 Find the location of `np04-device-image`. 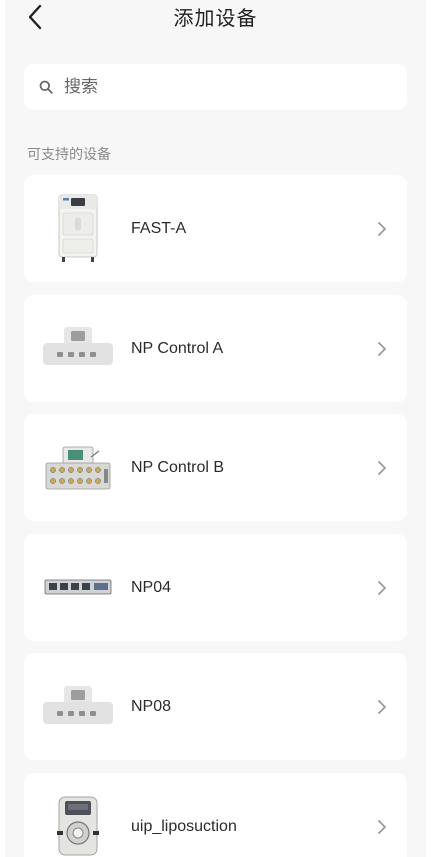

np04-device-image is located at coordinates (78, 587).